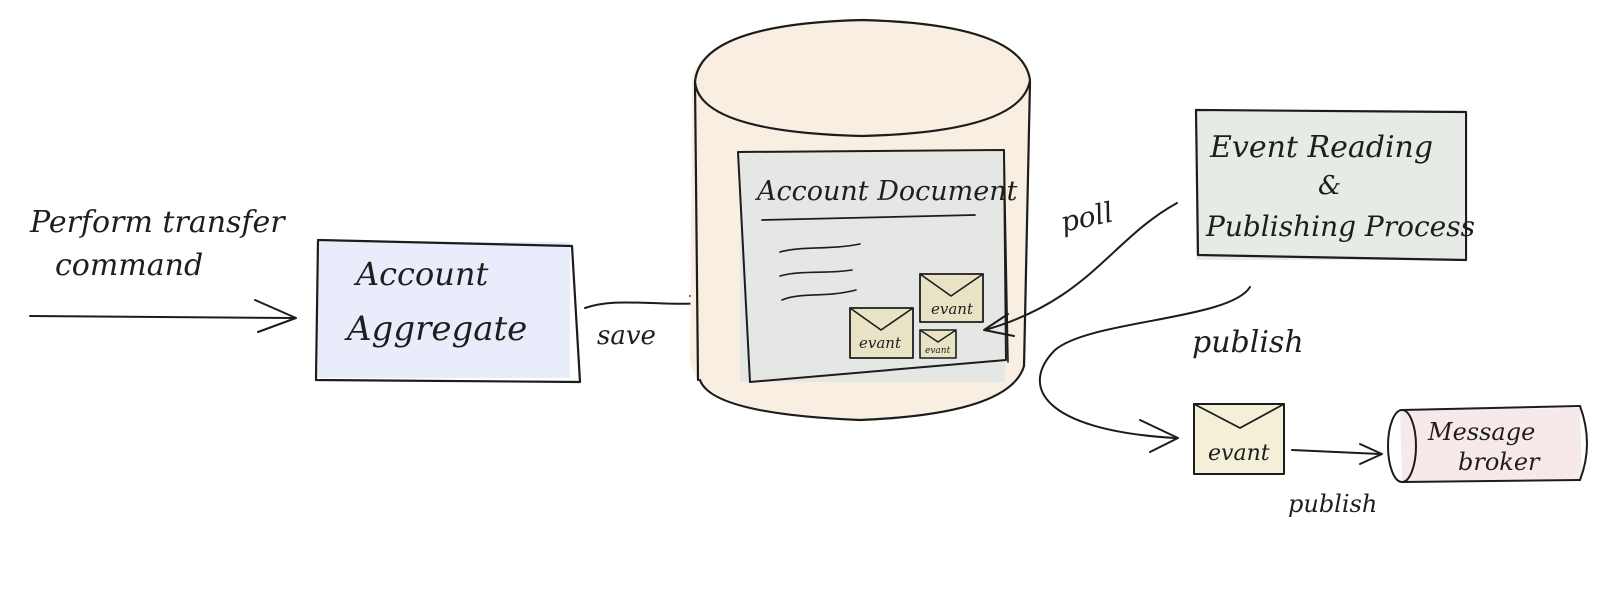  Describe the element at coordinates (938, 344) in the screenshot. I see `event-envelope-3: evant` at that location.